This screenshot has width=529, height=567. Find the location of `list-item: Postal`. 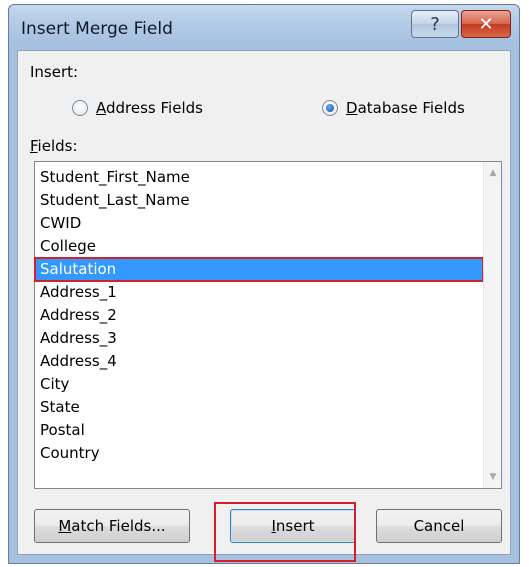

list-item: Postal is located at coordinates (259, 430).